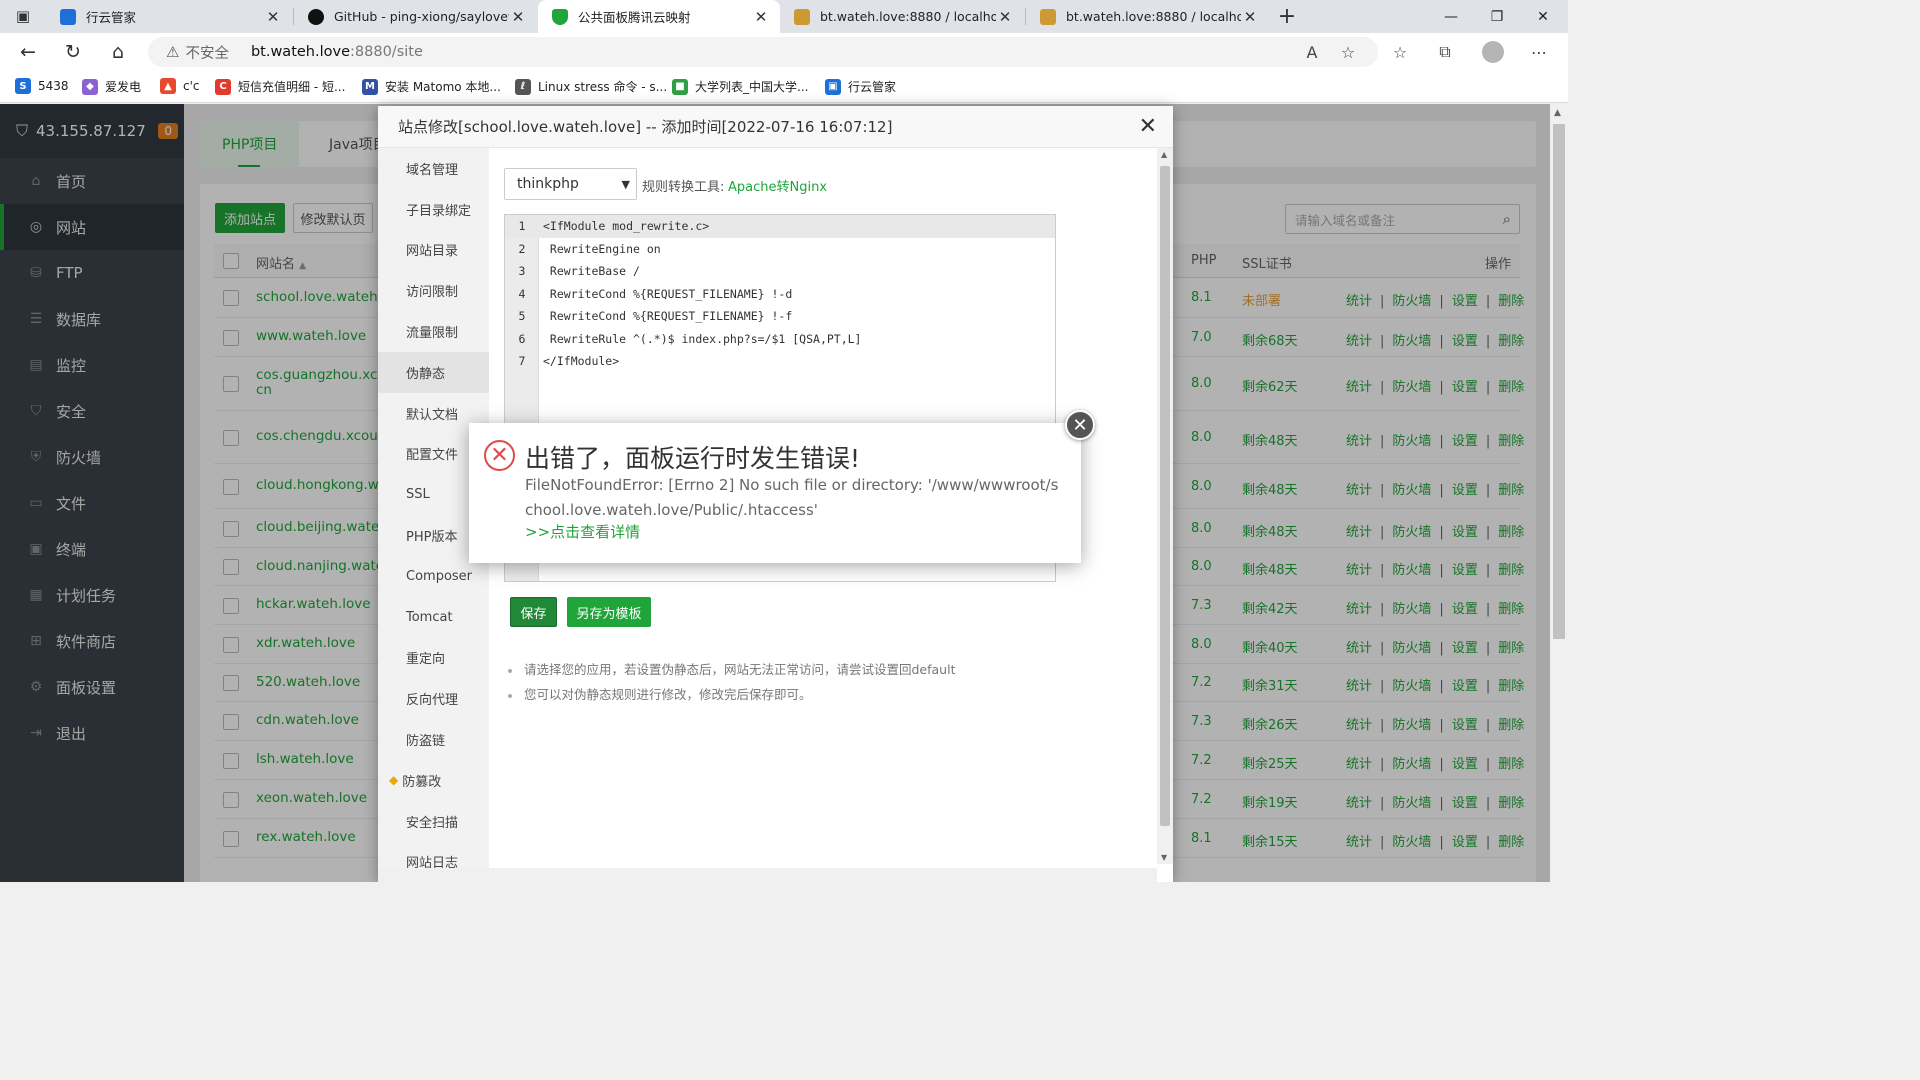  Describe the element at coordinates (522, 271) in the screenshot. I see `line-number: 3` at that location.